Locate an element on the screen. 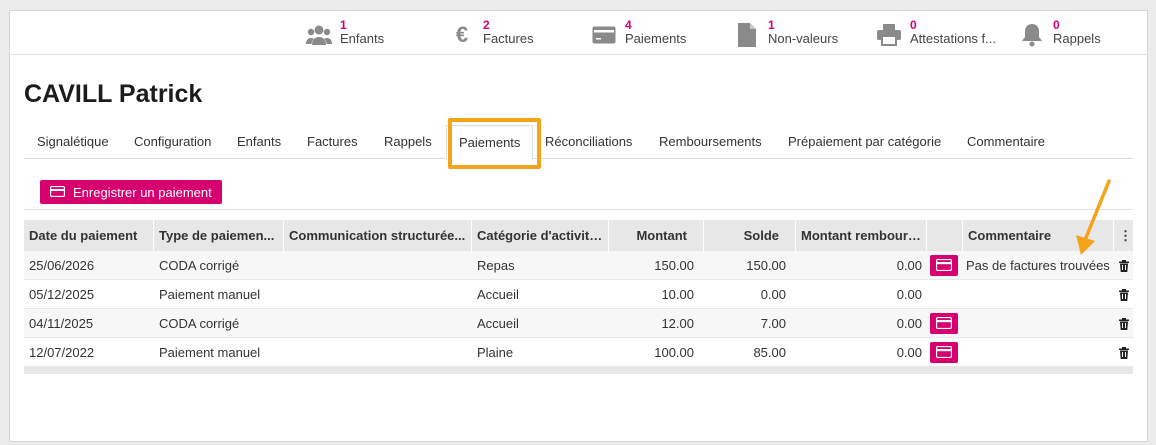 The image size is (1156, 445). cell-amount: 10.00 is located at coordinates (677, 294).